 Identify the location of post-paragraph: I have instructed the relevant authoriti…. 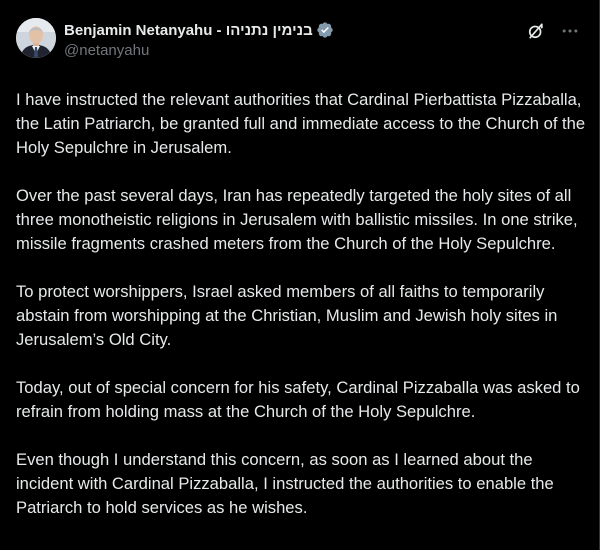
(301, 123).